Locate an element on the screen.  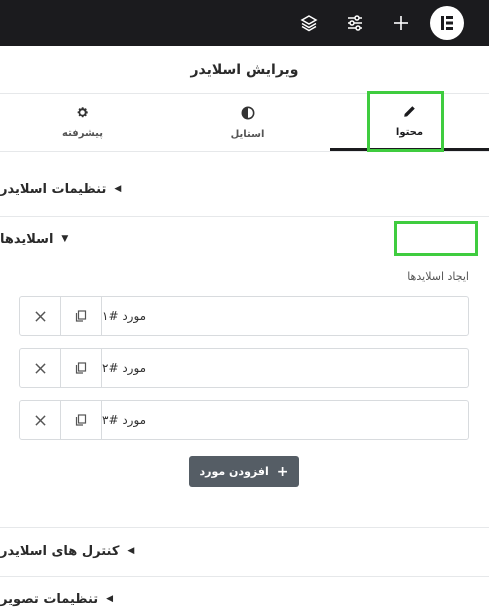
section-slider-controls-label: کنترل های اسلایدر is located at coordinates (60, 551).